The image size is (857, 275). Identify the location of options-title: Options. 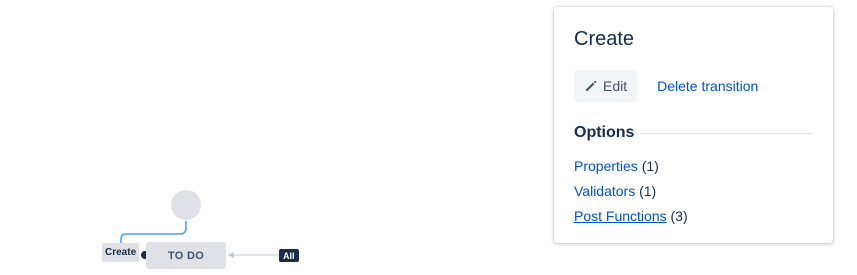
(604, 132).